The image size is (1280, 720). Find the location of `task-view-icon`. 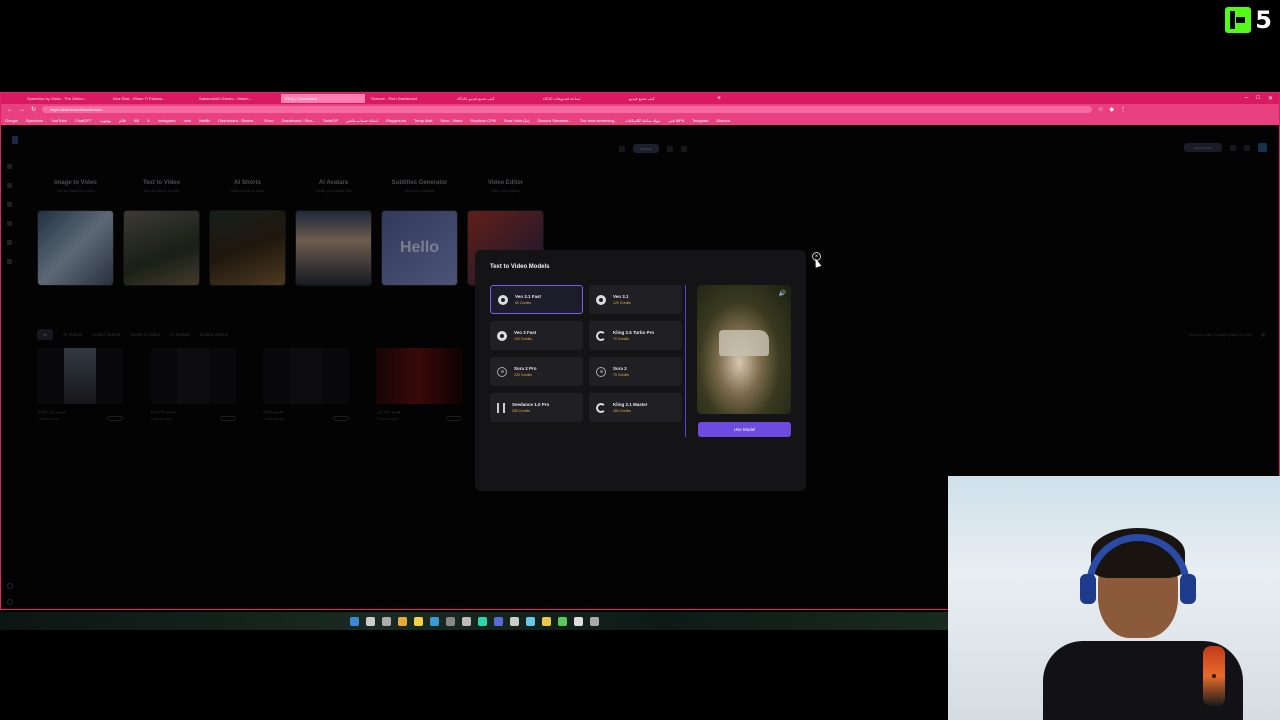

task-view-icon is located at coordinates (386, 621).